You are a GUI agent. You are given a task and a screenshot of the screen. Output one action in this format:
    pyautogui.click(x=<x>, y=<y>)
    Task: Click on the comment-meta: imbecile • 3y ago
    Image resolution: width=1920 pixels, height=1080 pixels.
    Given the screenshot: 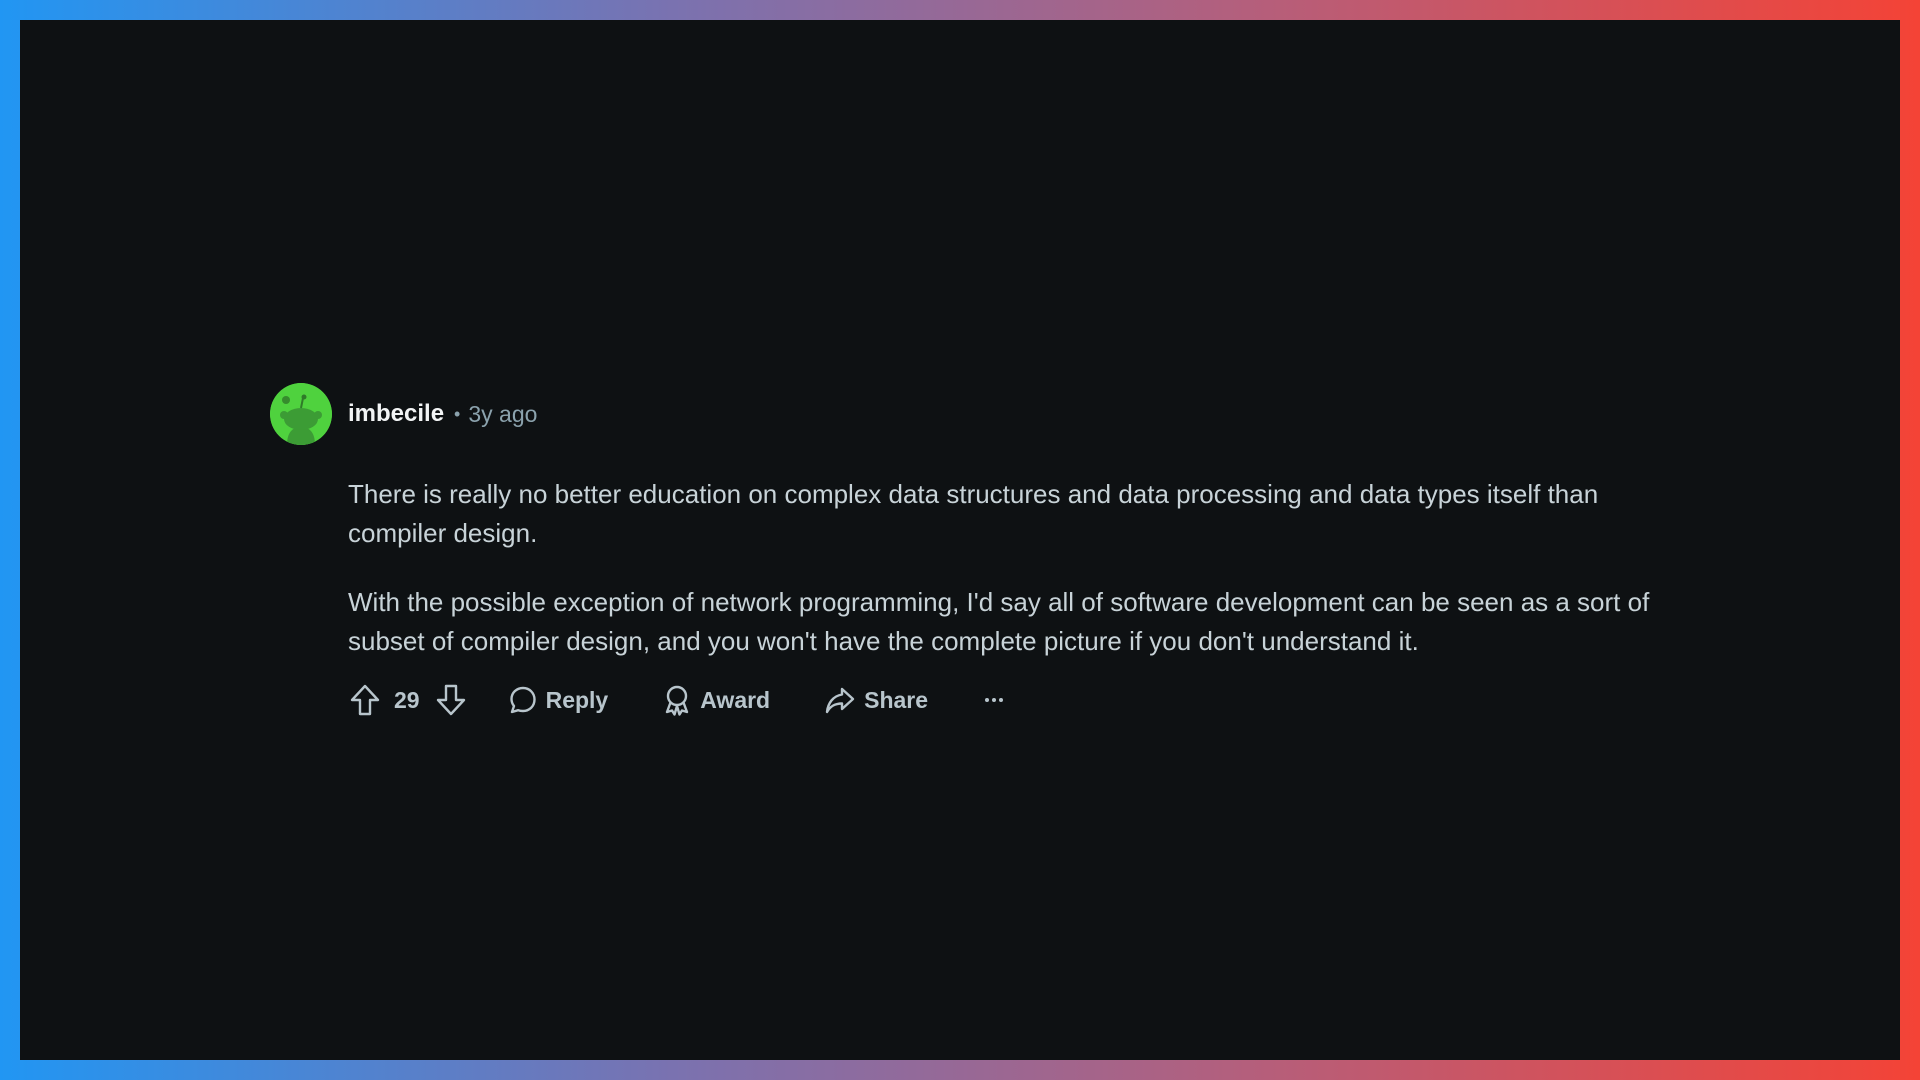 What is the action you would take?
    pyautogui.click(x=442, y=414)
    